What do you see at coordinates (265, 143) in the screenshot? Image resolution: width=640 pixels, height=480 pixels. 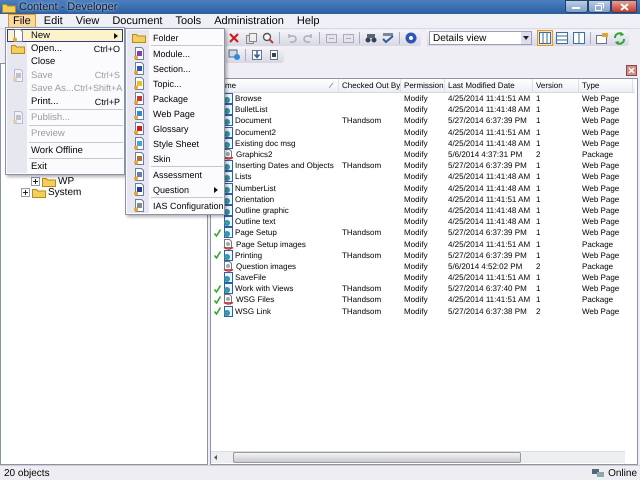 I see `file-name: Existing doc msg` at bounding box center [265, 143].